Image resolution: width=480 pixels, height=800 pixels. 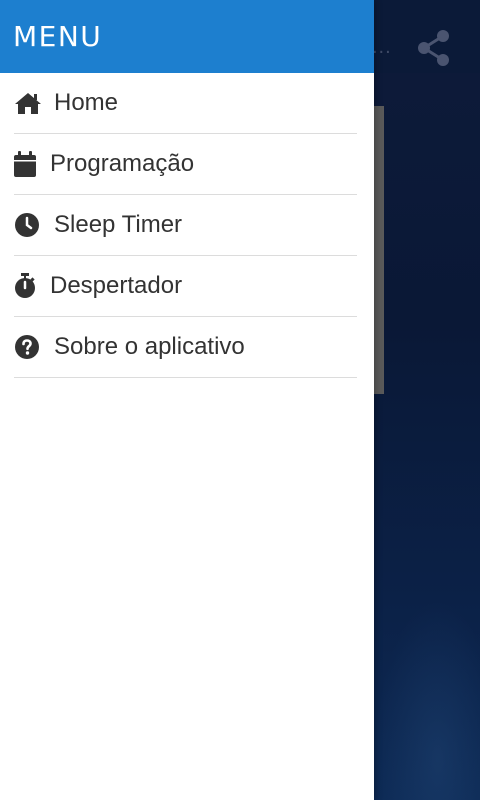 I want to click on calendar-icon, so click(x=26, y=164).